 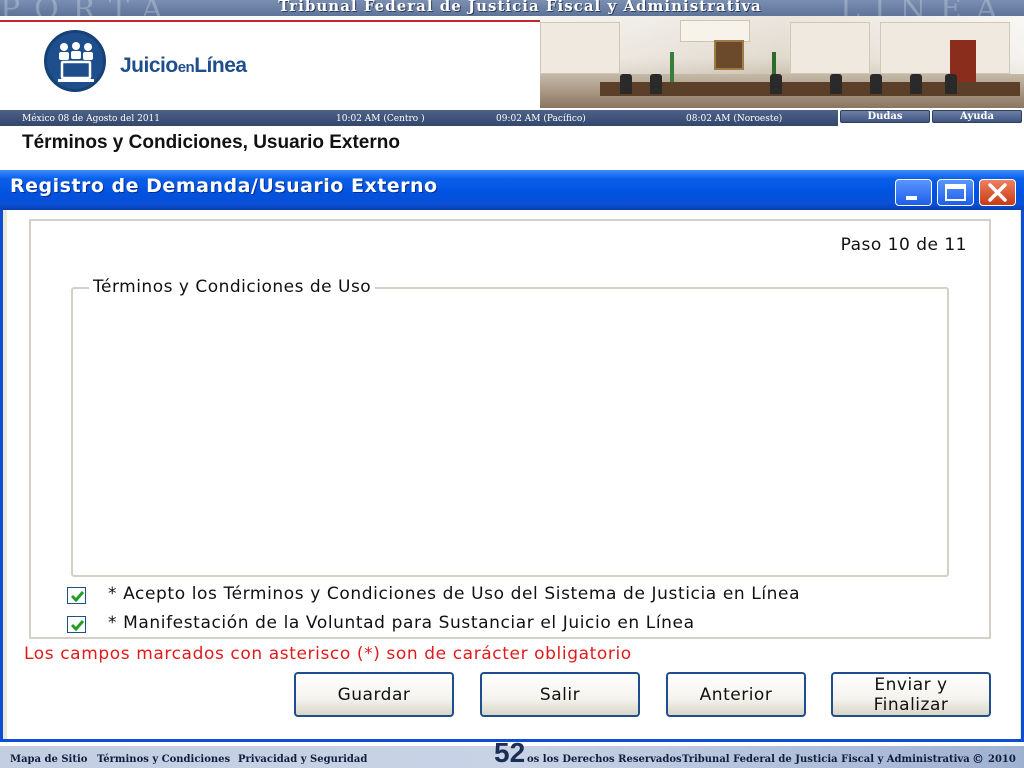 I want to click on manifestacion-checkbox, so click(x=76, y=624).